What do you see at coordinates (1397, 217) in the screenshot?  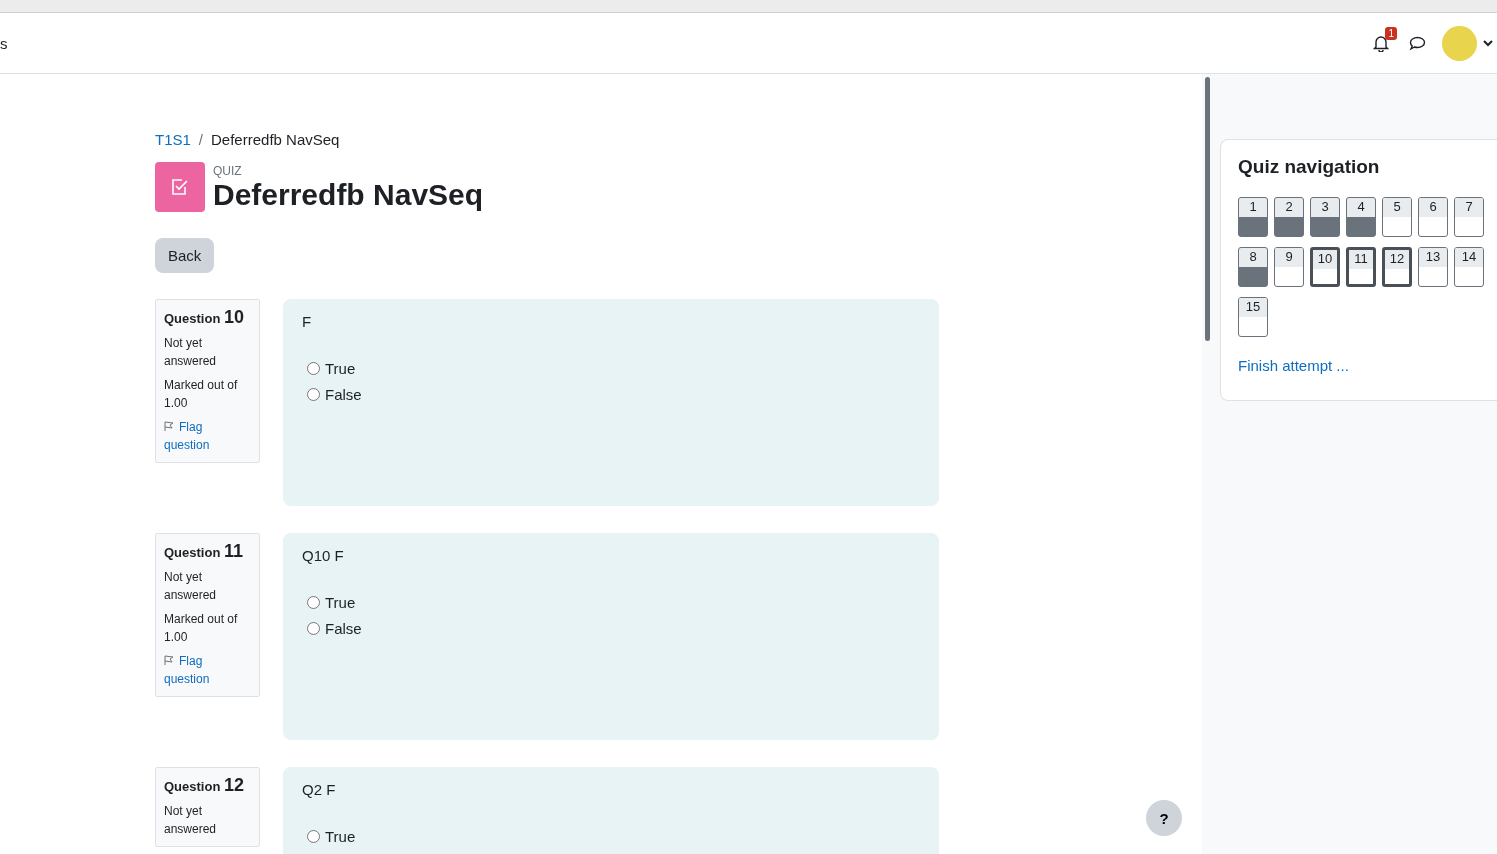 I see `question-nav-button: 5` at bounding box center [1397, 217].